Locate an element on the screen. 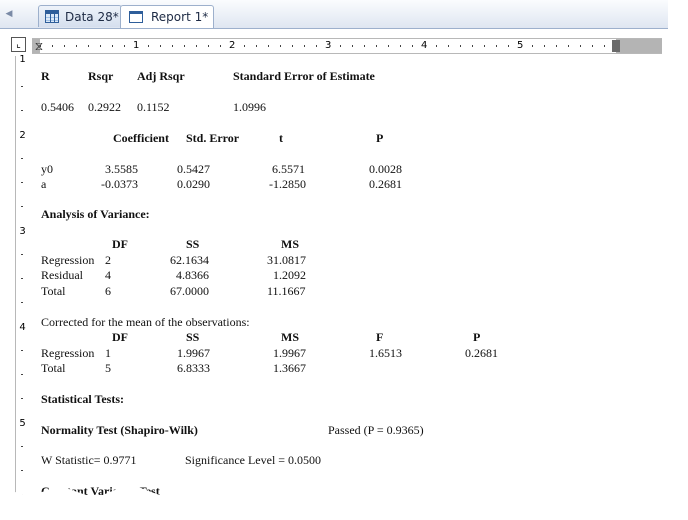 The height and width of the screenshot is (520, 688). anova-row-ms: 11.1667 is located at coordinates (286, 291).